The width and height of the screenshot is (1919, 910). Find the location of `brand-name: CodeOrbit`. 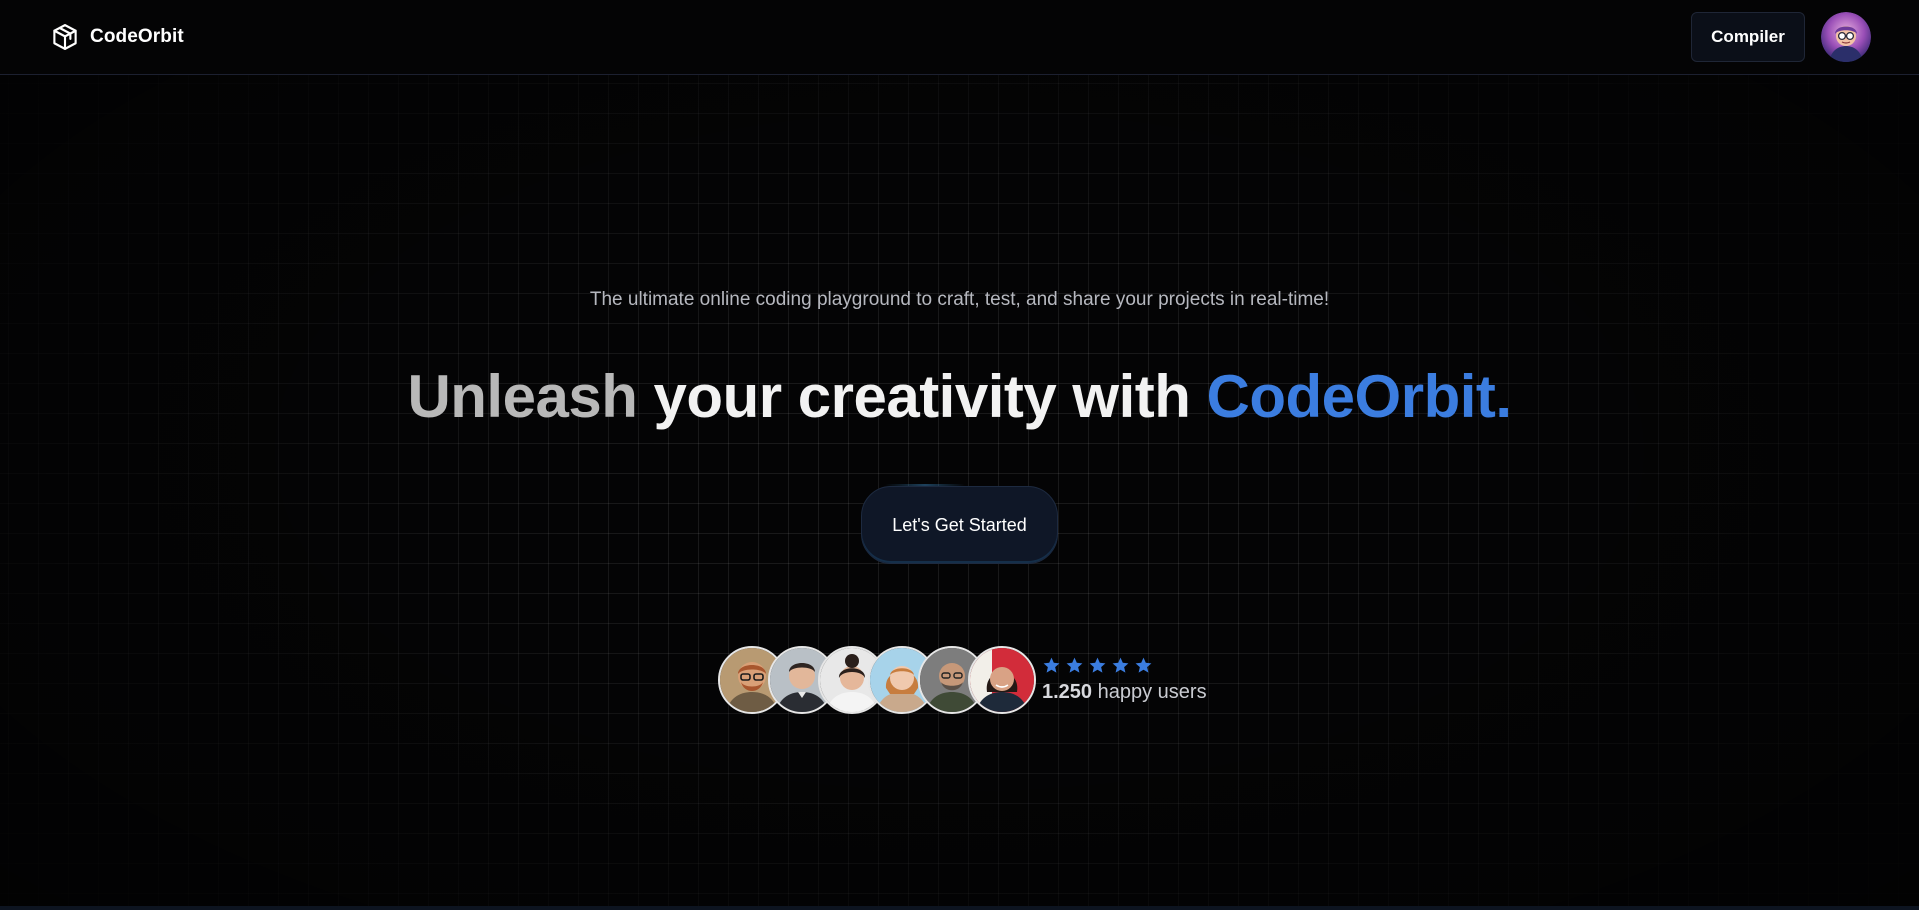

brand-name: CodeOrbit is located at coordinates (137, 36).